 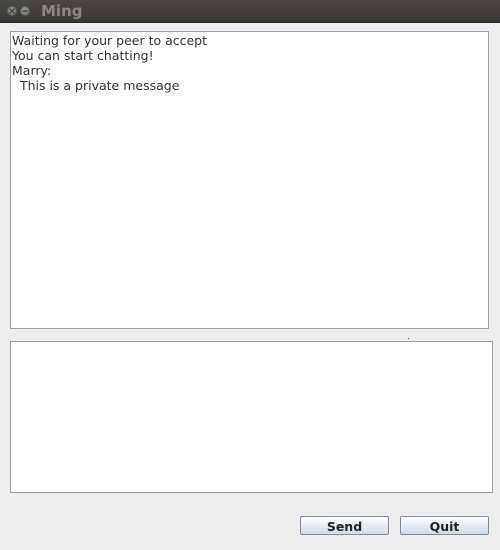 What do you see at coordinates (344, 525) in the screenshot?
I see `send-button: Send` at bounding box center [344, 525].